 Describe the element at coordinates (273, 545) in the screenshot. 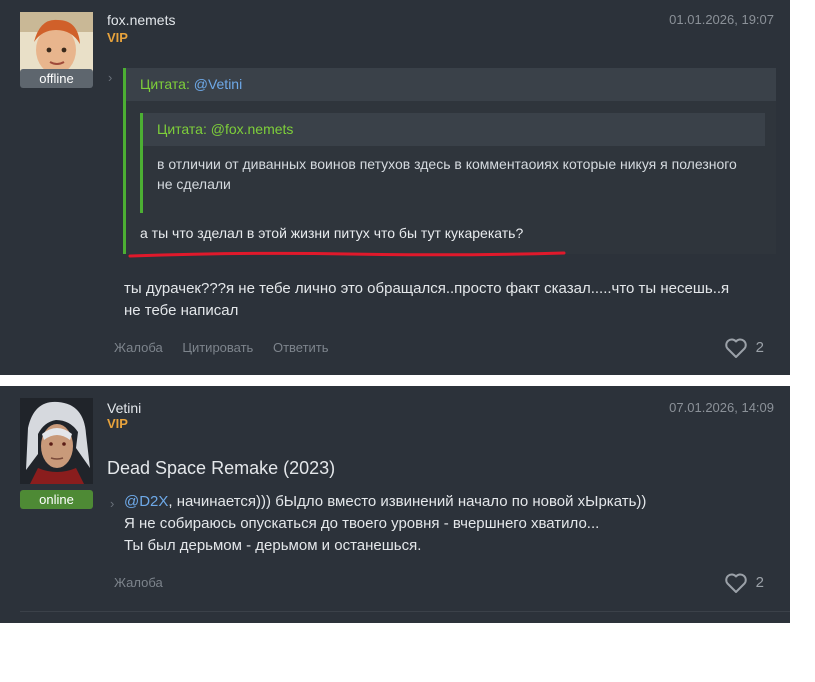

I see `post-body-line: Ты был дерьмом - дерьмом и останешься.` at that location.